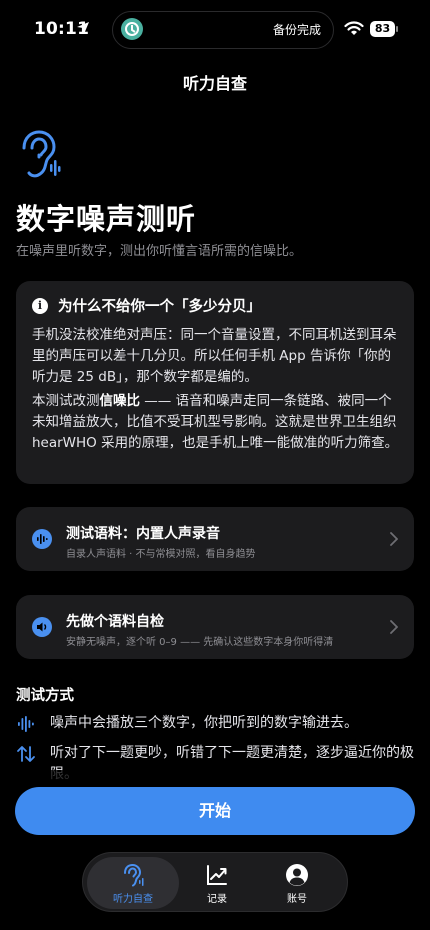 The height and width of the screenshot is (930, 430). What do you see at coordinates (217, 875) in the screenshot?
I see `chart-line-icon` at bounding box center [217, 875].